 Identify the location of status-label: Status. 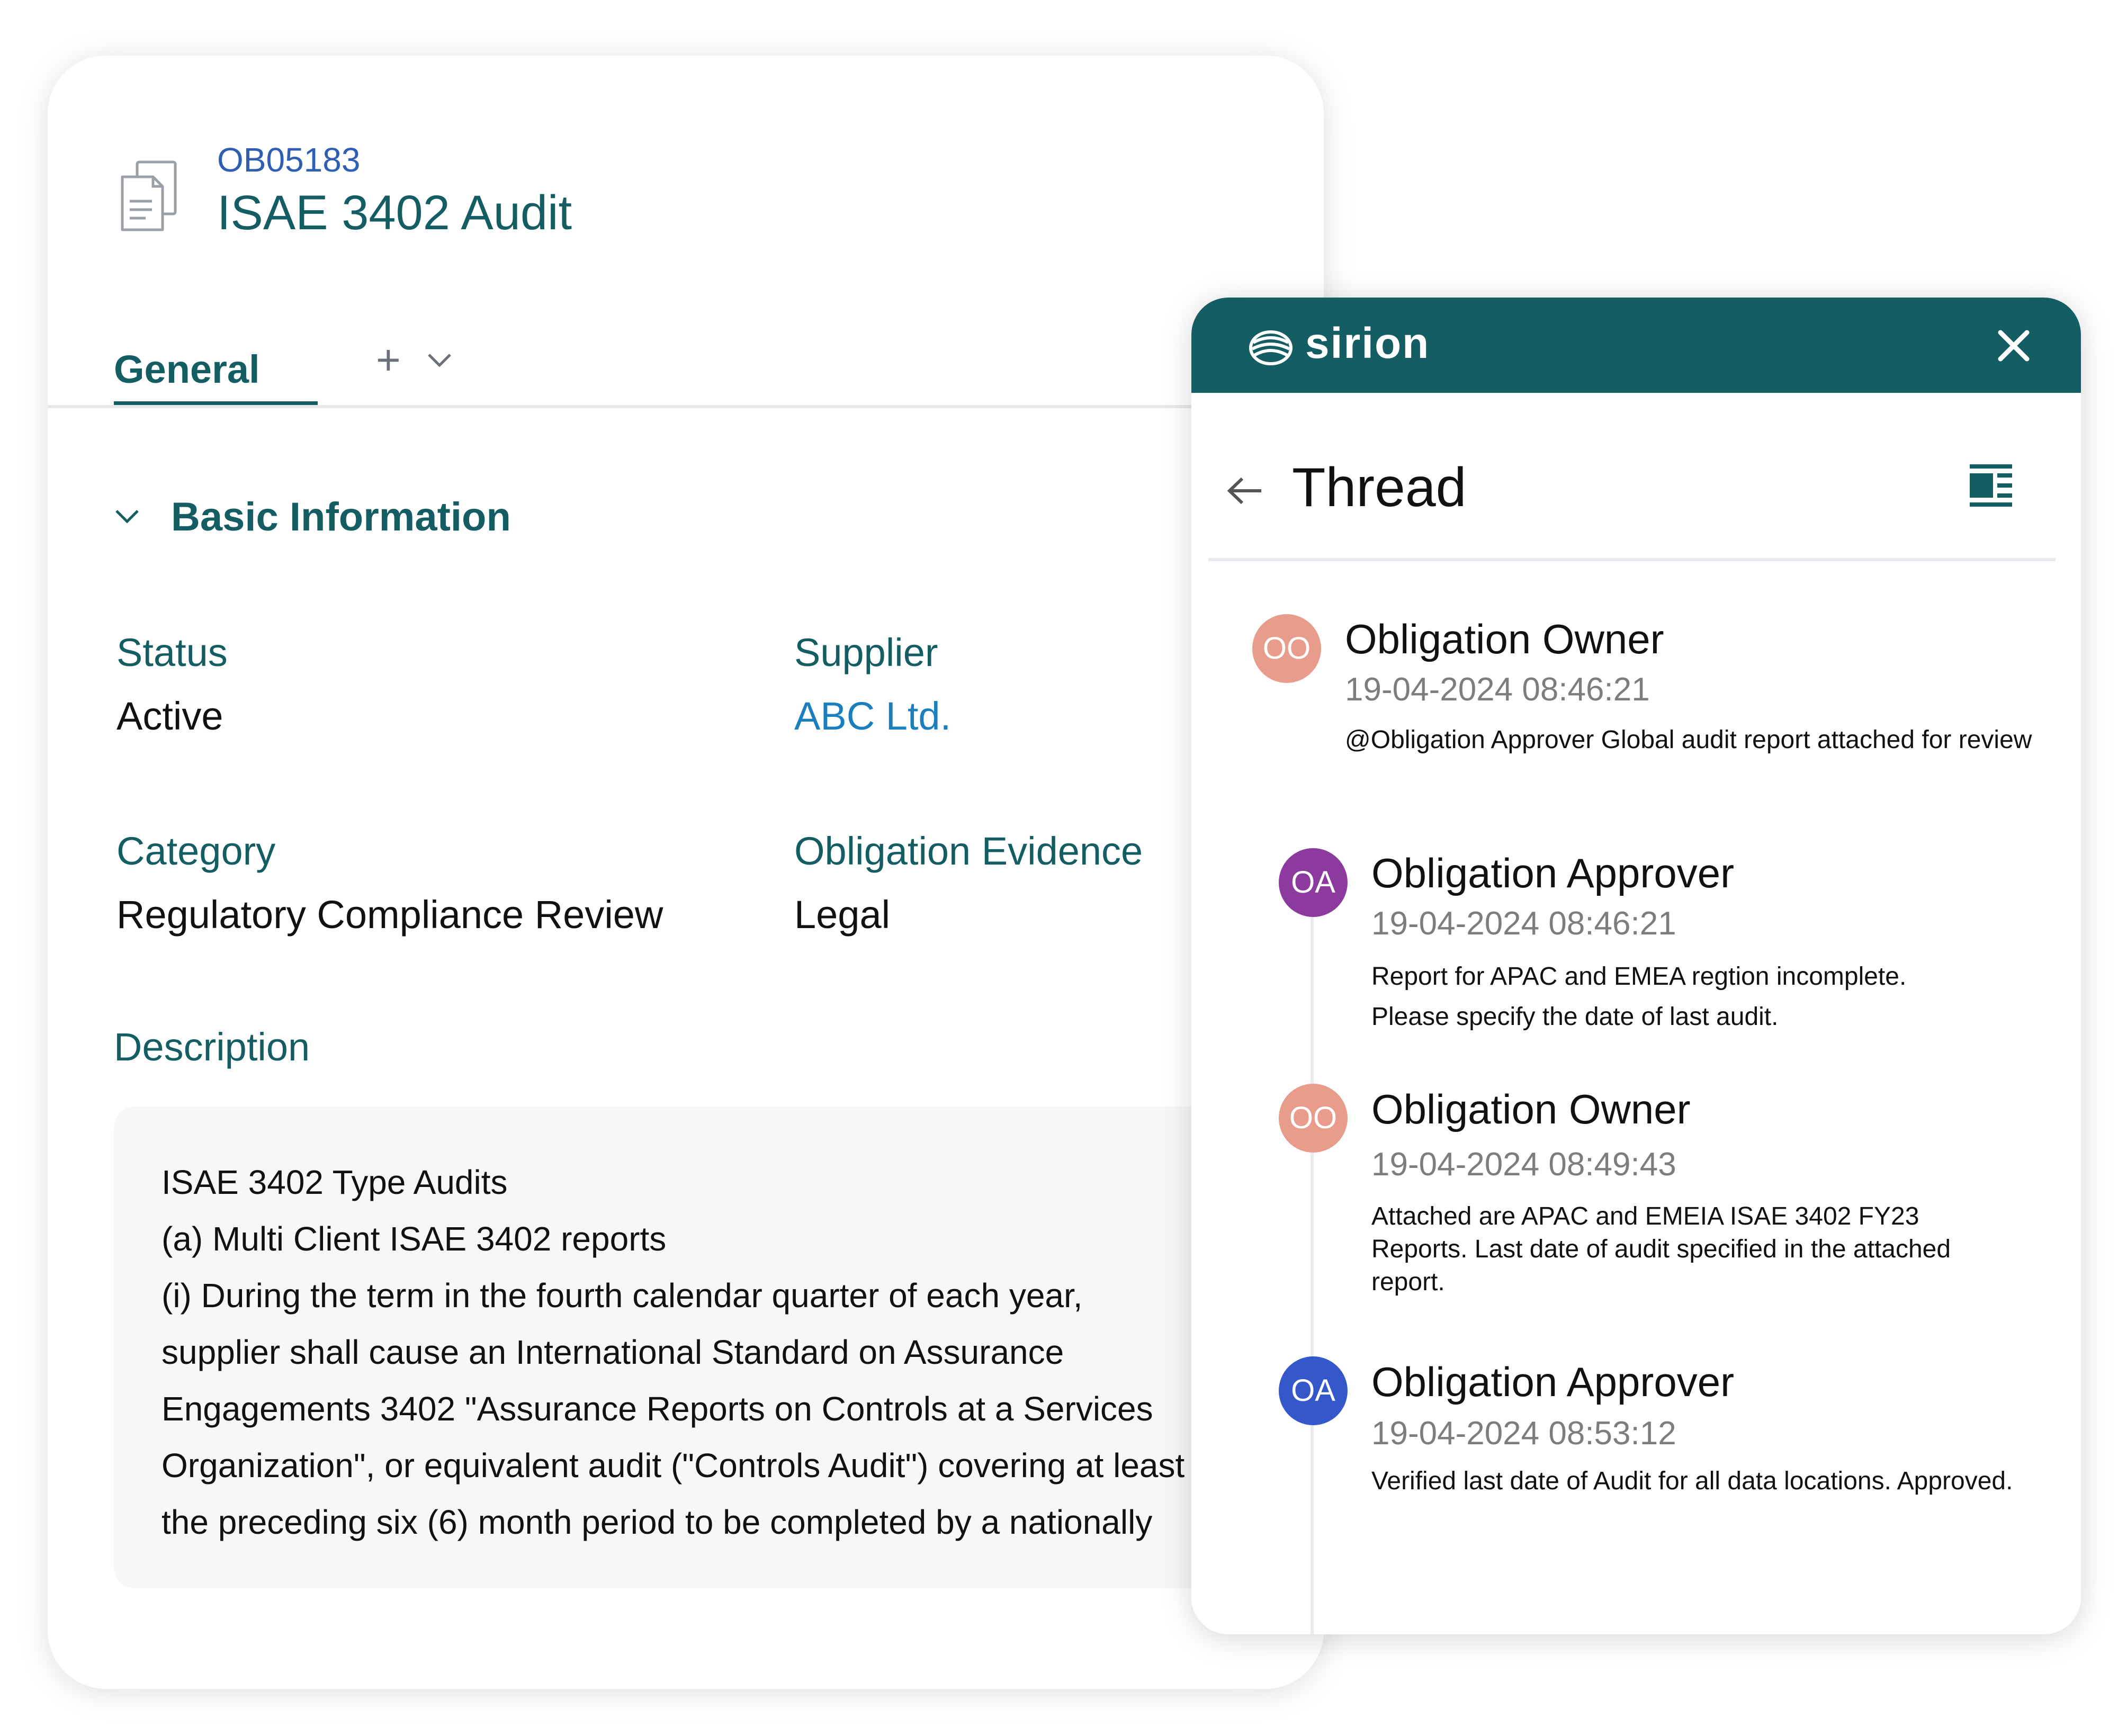
(172, 652).